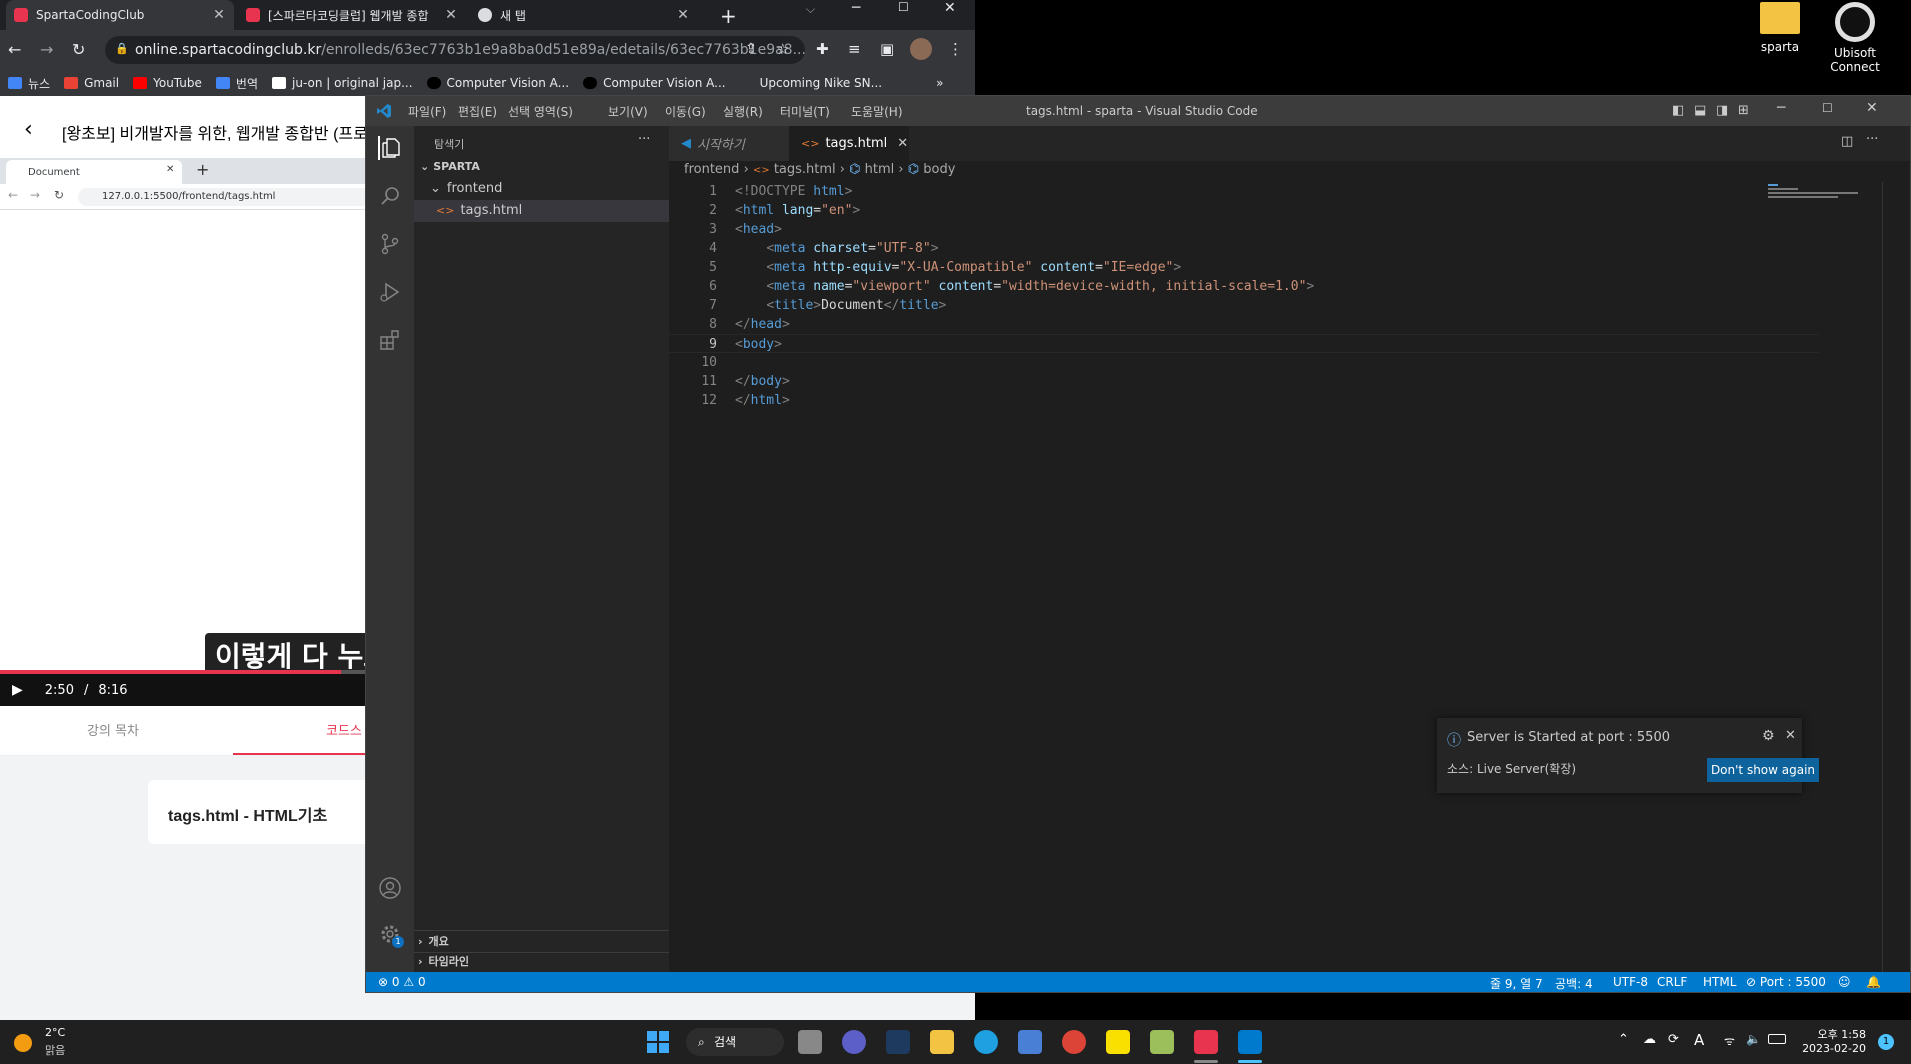 Image resolution: width=1911 pixels, height=1064 pixels. Describe the element at coordinates (1516, 983) in the screenshot. I see `cursor-position: 줄 9, 열 7` at that location.